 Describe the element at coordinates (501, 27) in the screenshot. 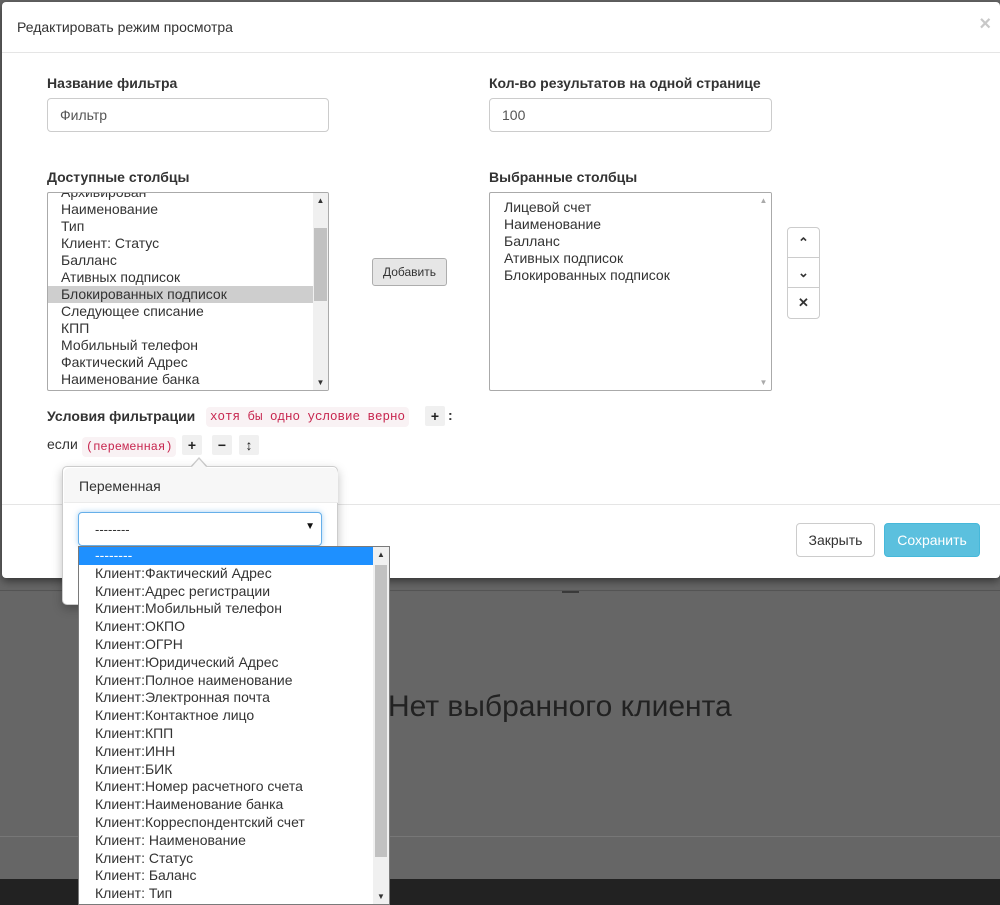

I see `modal-header: Редактировать режим просмотра ×` at that location.